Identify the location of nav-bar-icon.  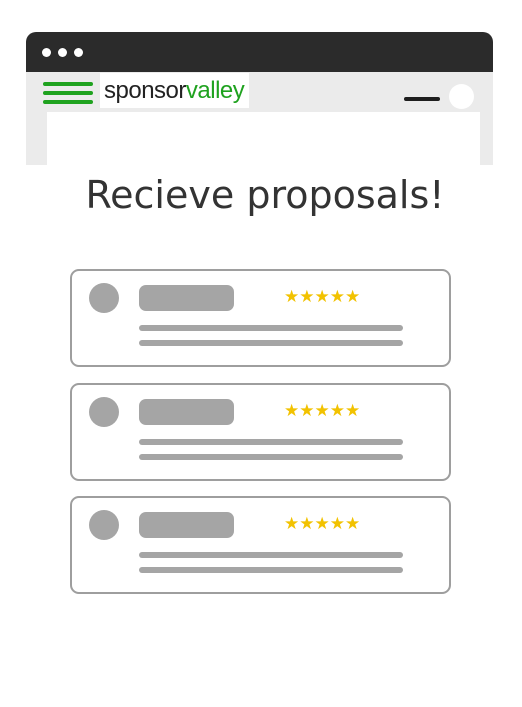
(422, 99).